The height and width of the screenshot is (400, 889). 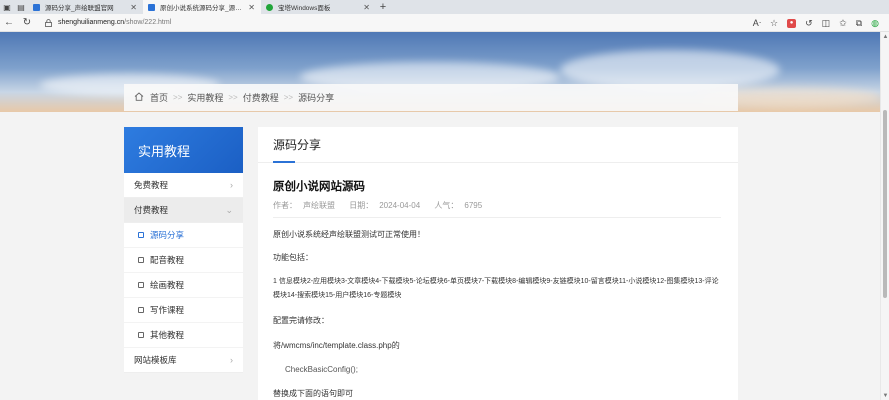 I want to click on subitem-label: 其他教程, so click(x=167, y=335).